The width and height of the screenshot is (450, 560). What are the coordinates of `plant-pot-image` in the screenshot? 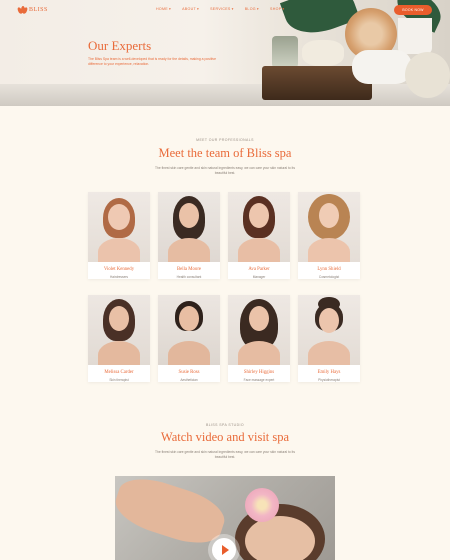 It's located at (415, 36).